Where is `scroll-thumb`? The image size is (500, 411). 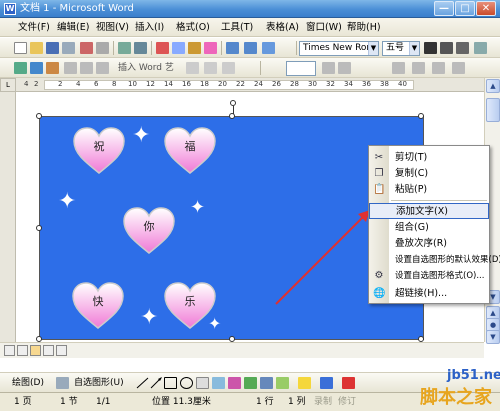 scroll-thumb is located at coordinates (493, 110).